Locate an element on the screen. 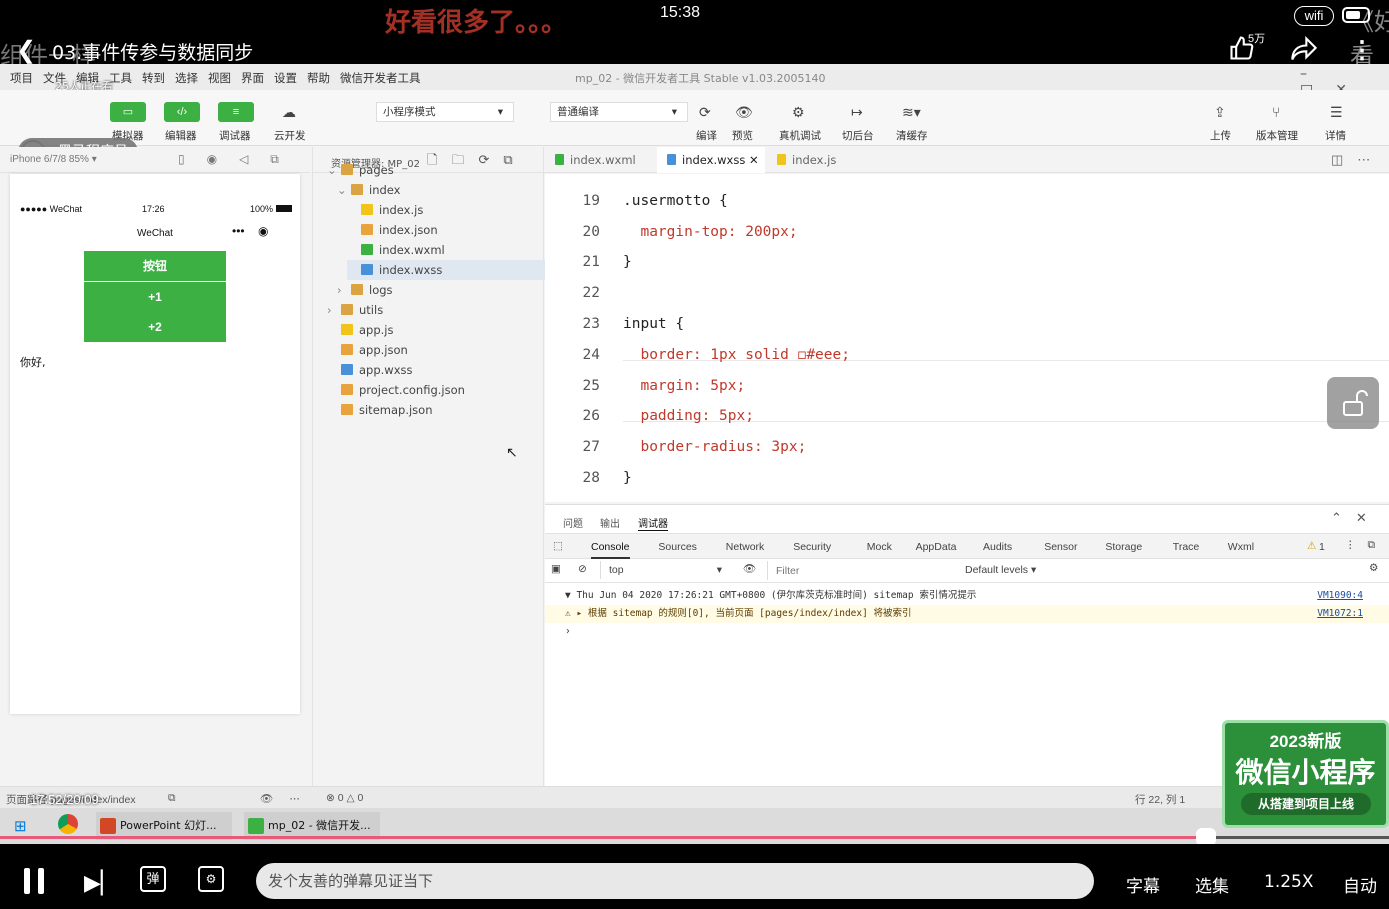  panel-controls-icon: ⌃✕ is located at coordinates (1356, 518).